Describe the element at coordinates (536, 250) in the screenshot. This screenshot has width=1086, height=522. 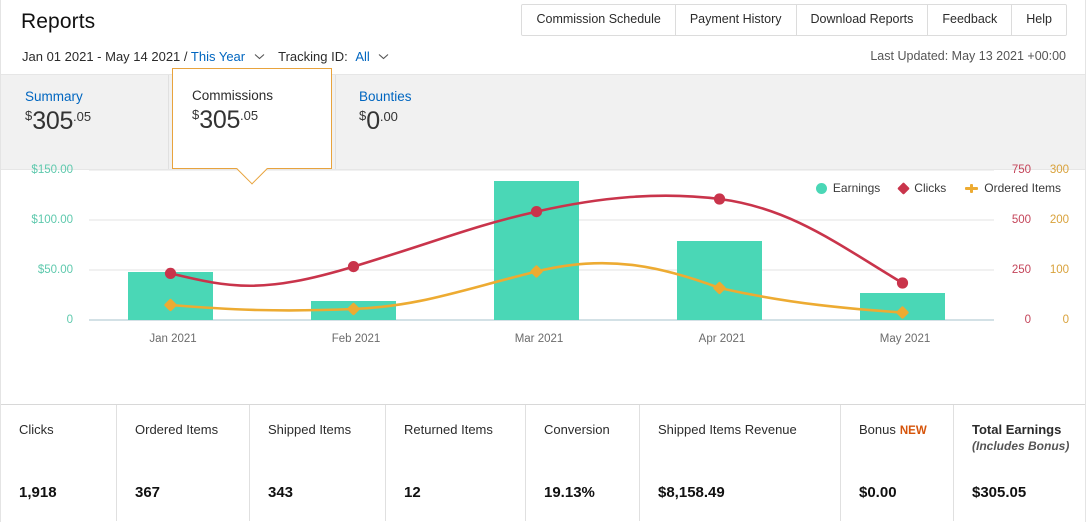
I see `bar-mar-2021` at that location.